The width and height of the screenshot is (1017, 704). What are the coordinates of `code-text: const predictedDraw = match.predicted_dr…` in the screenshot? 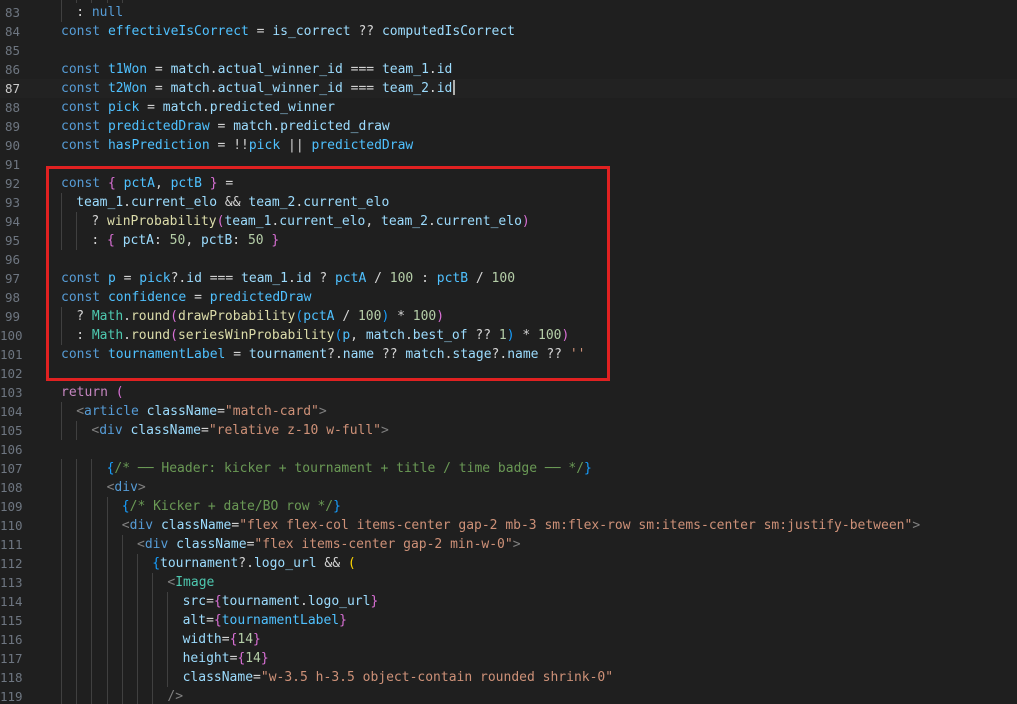 It's located at (225, 126).